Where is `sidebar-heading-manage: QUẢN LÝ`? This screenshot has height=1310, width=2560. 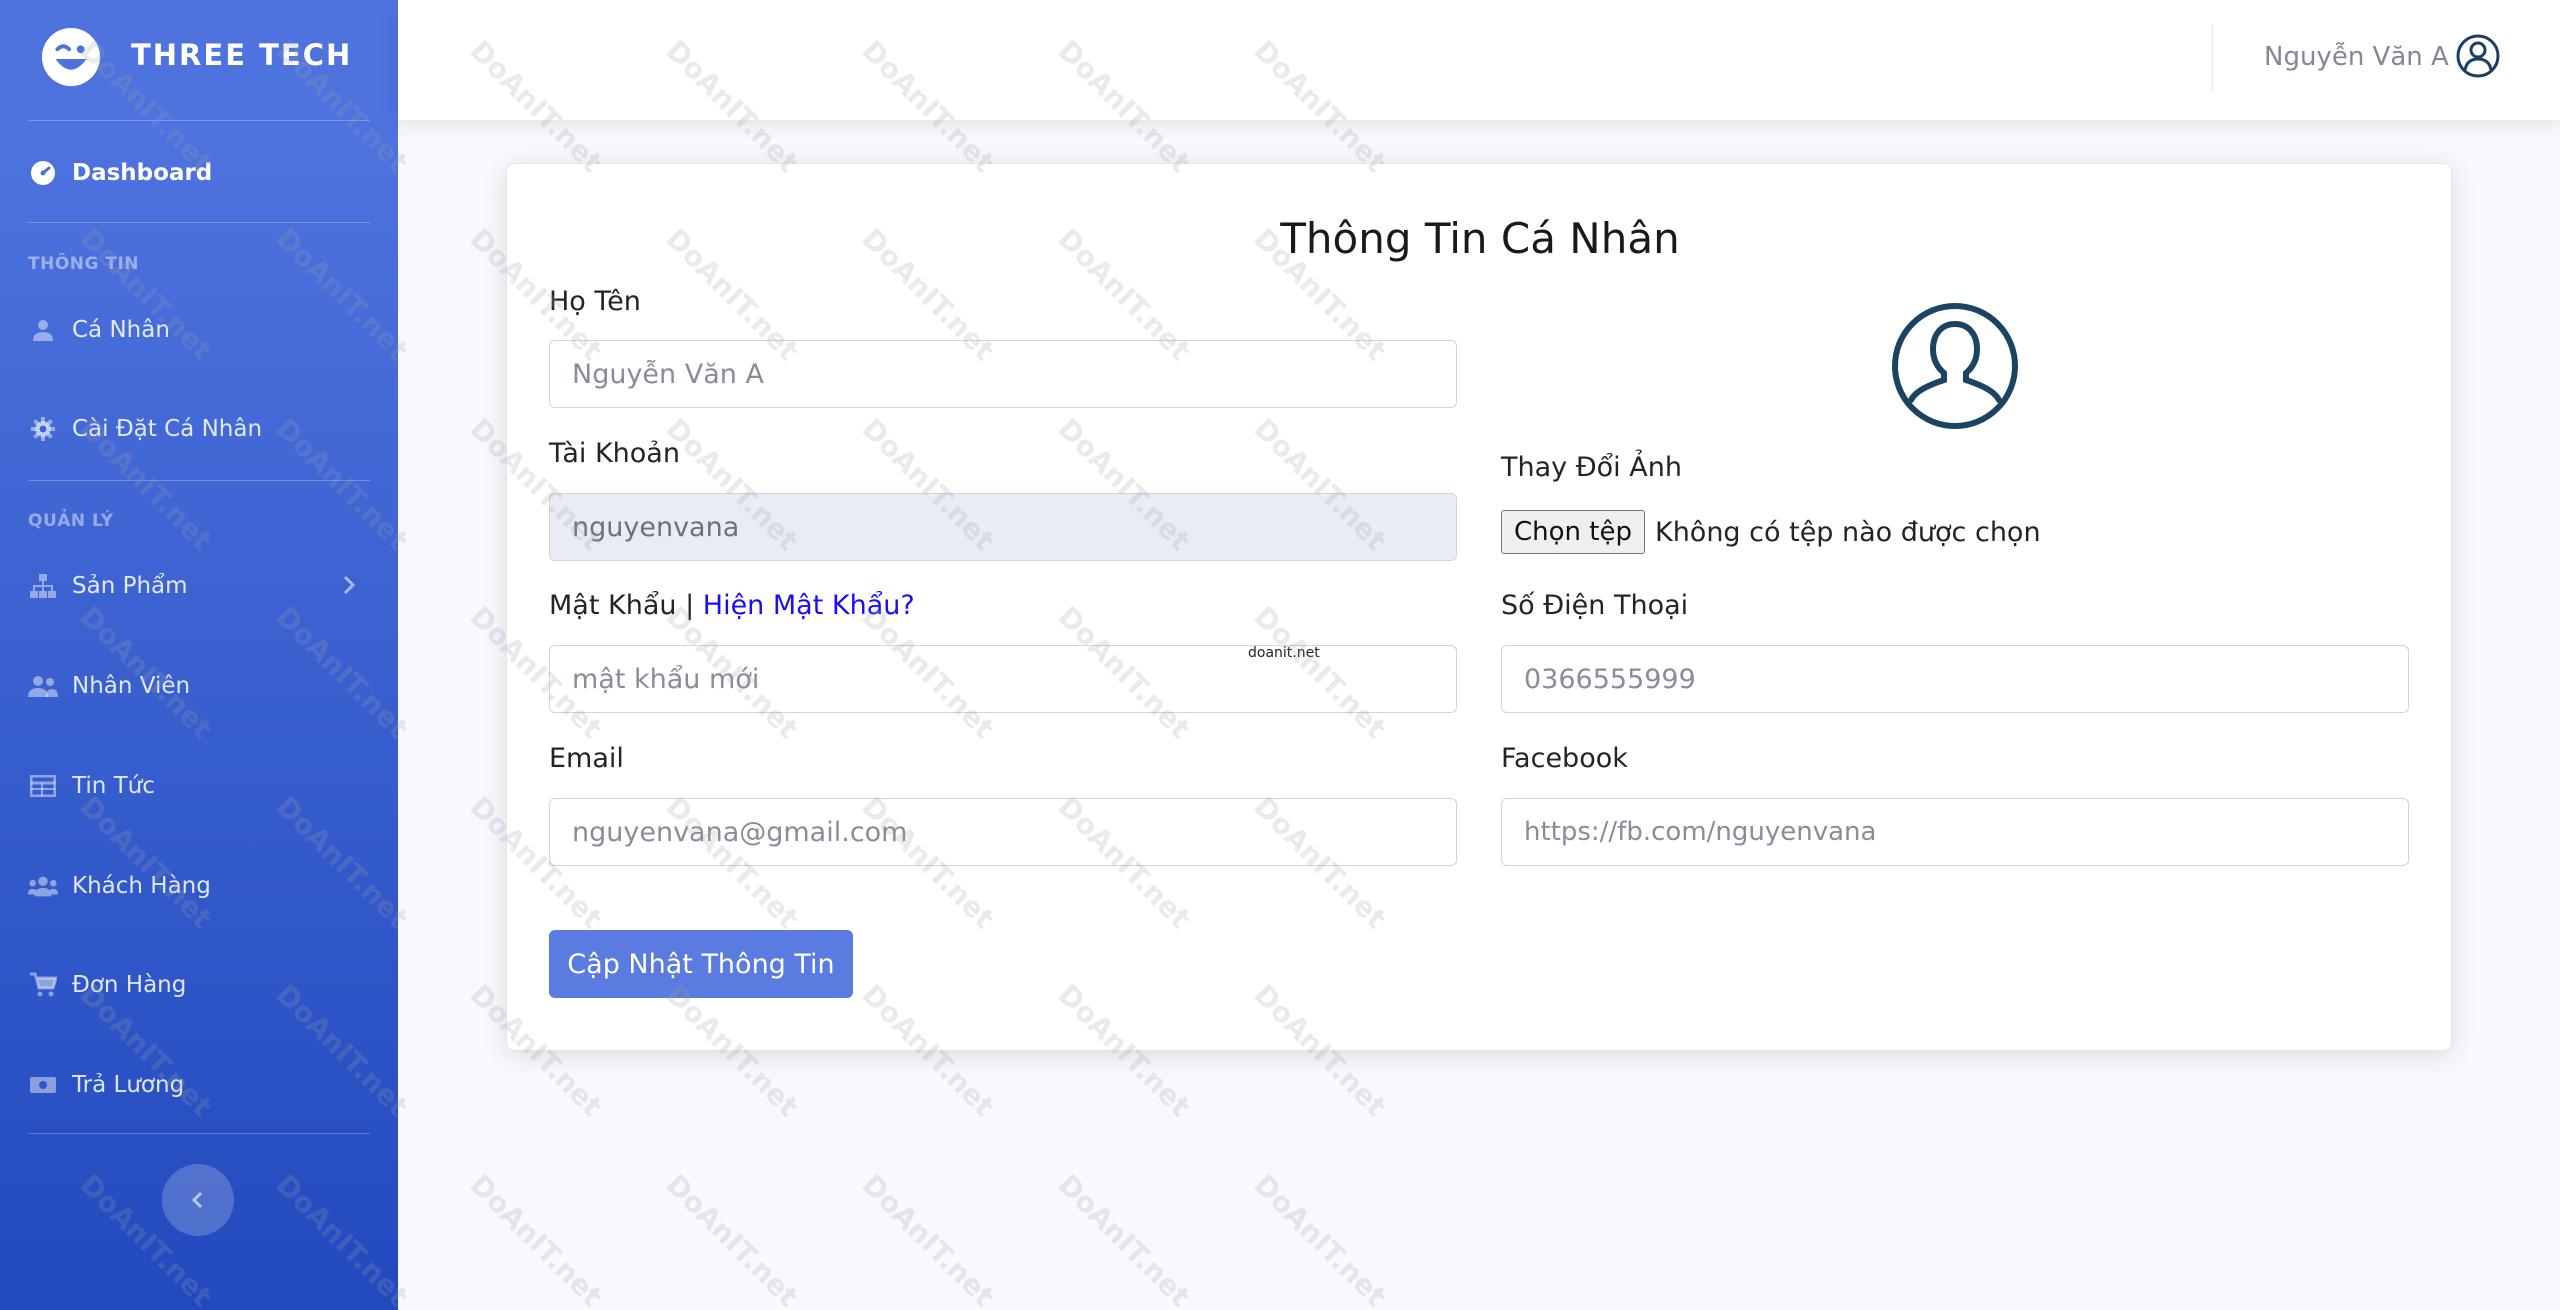
sidebar-heading-manage: QUẢN LÝ is located at coordinates (71, 521).